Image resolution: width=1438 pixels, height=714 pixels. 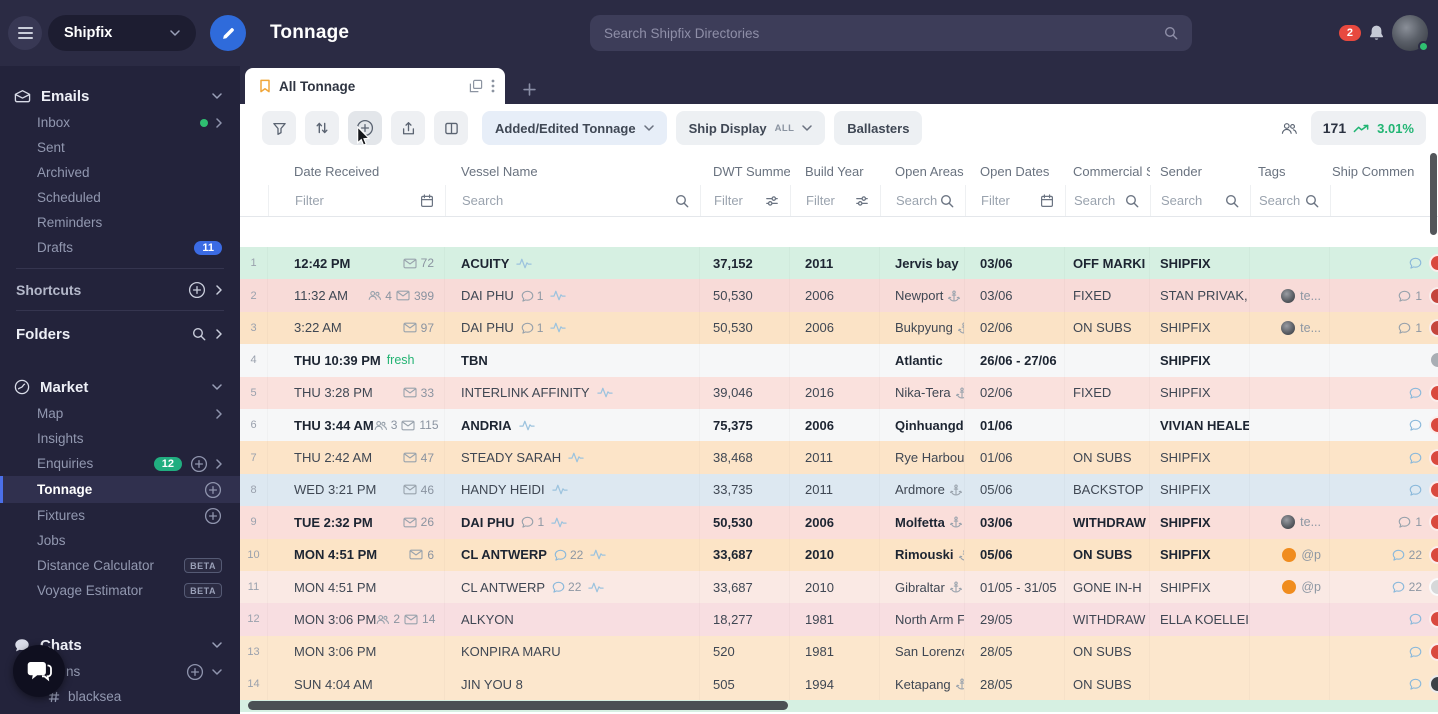 I want to click on recipients-button, so click(x=1289, y=128).